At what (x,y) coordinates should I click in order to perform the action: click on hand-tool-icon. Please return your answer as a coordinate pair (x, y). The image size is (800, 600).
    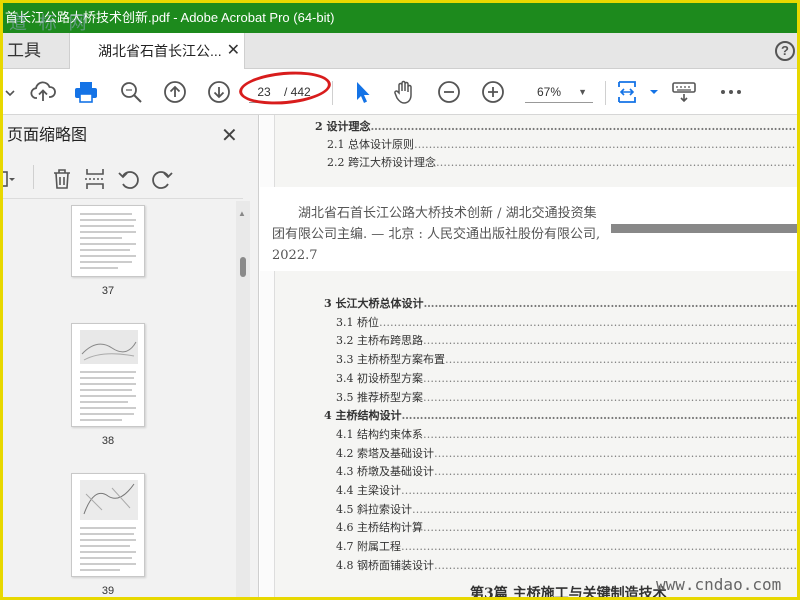
    Looking at the image, I should click on (404, 92).